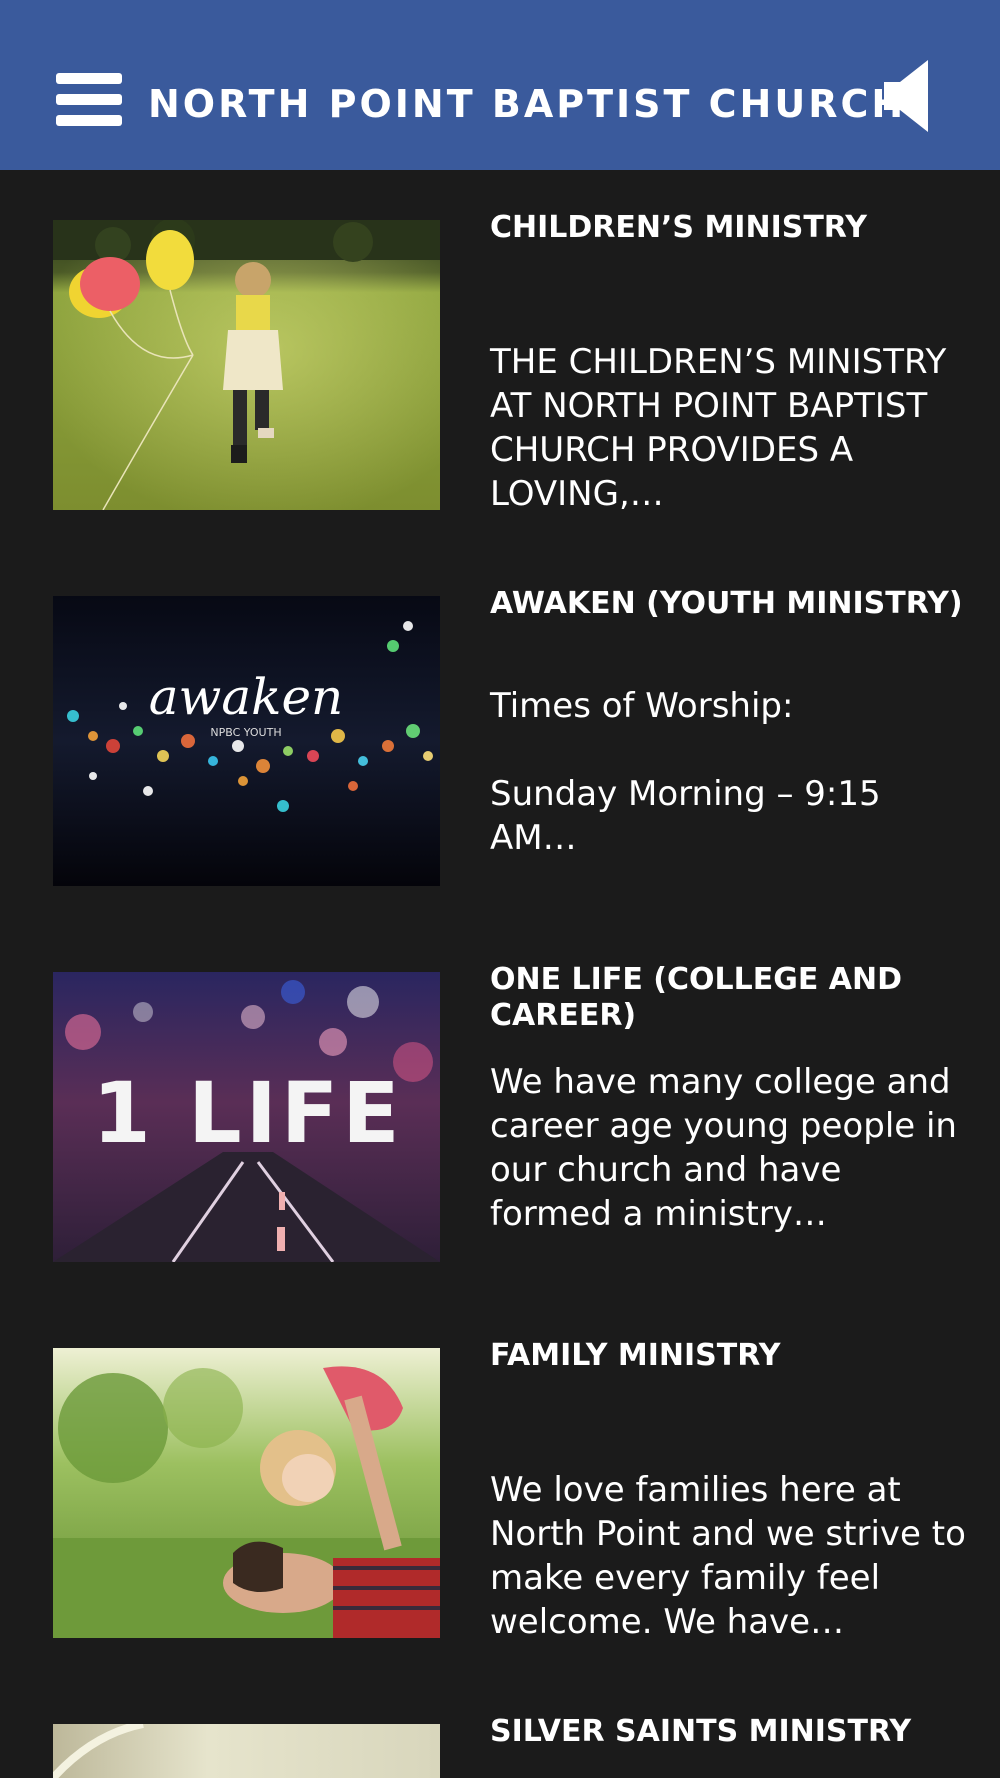 This screenshot has width=1000, height=1778. Describe the element at coordinates (730, 998) in the screenshot. I see `ministry-title: ONE LIFE (COLLEGE AND CAREER)` at that location.